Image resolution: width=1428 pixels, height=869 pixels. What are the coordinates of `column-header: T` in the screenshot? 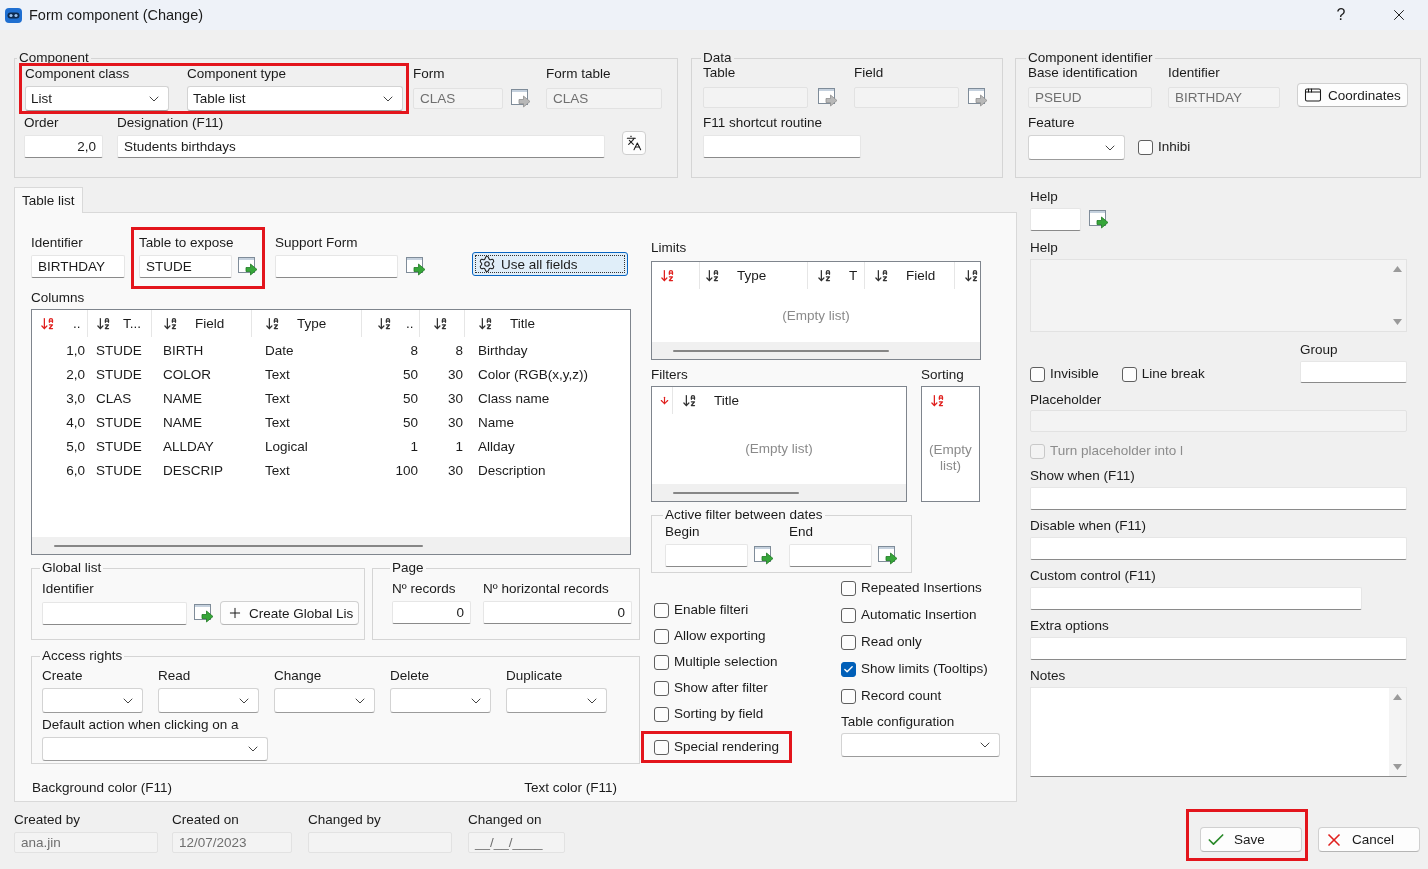 It's located at (836, 275).